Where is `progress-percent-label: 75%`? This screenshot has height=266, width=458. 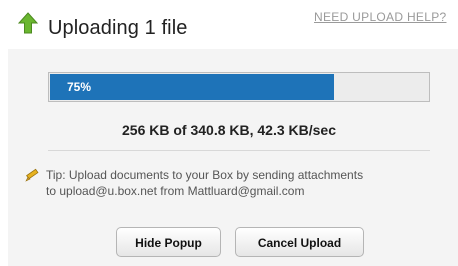 progress-percent-label: 75% is located at coordinates (79, 87).